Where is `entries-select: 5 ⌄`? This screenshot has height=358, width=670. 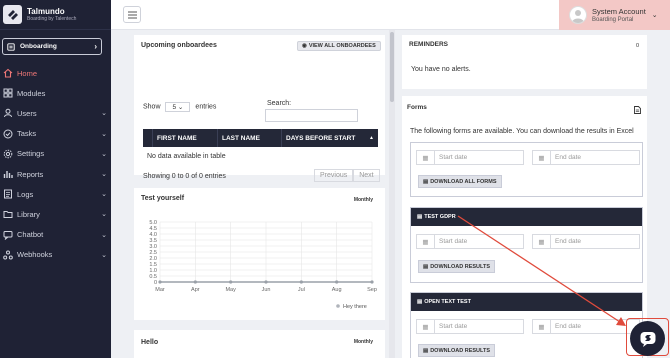 entries-select: 5 ⌄ is located at coordinates (178, 107).